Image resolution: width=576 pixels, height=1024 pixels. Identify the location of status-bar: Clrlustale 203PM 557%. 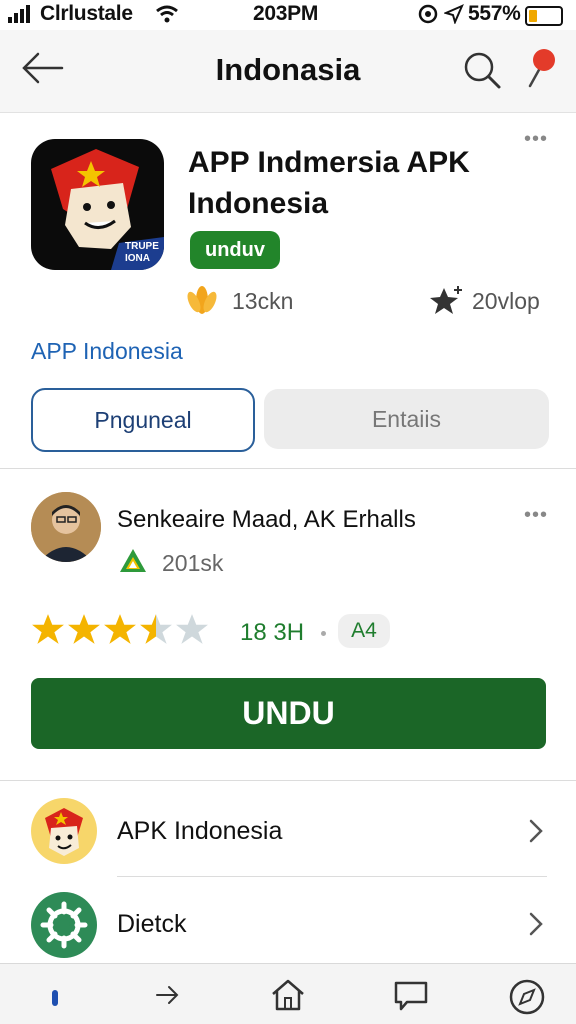
(288, 15).